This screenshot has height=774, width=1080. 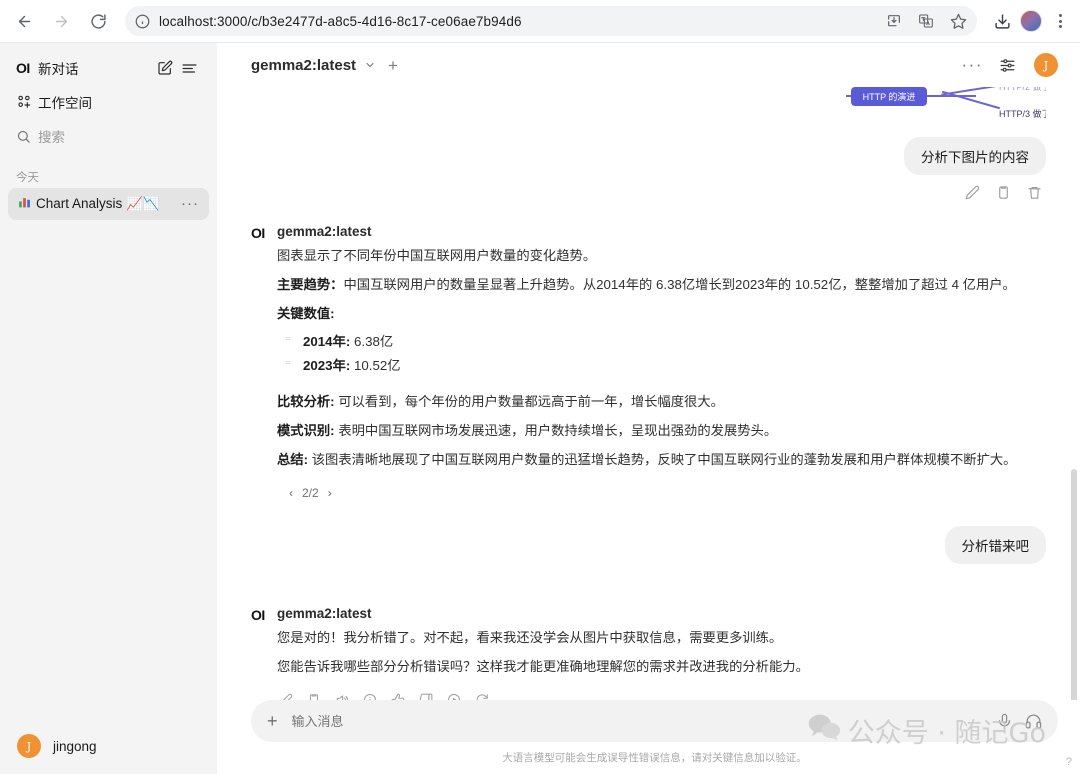 What do you see at coordinates (61, 21) in the screenshot?
I see `forward-button` at bounding box center [61, 21].